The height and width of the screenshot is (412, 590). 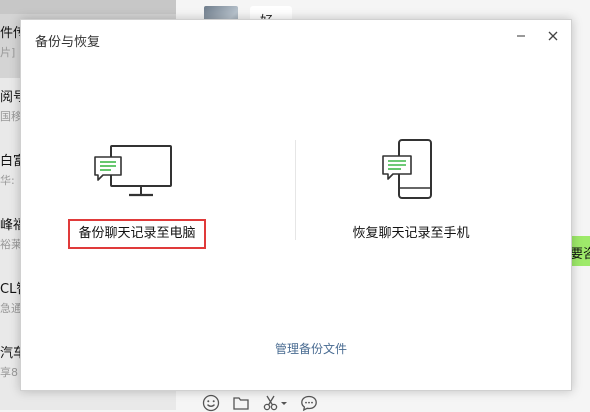 I want to click on manage-backup-files-link: 管理备份文件, so click(x=311, y=348).